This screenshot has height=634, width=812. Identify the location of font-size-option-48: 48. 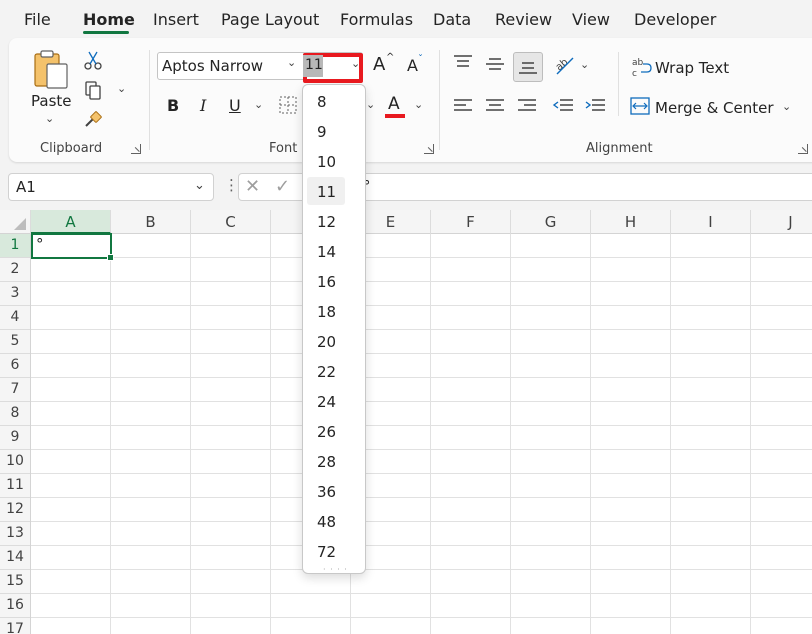
(326, 521).